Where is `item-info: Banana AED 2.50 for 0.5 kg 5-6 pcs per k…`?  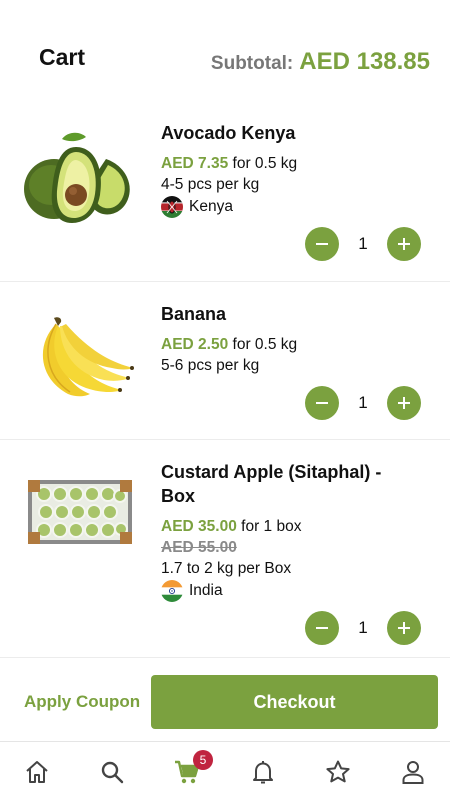
item-info: Banana AED 2.50 for 0.5 kg 5-6 pcs per k… is located at coordinates (297, 339).